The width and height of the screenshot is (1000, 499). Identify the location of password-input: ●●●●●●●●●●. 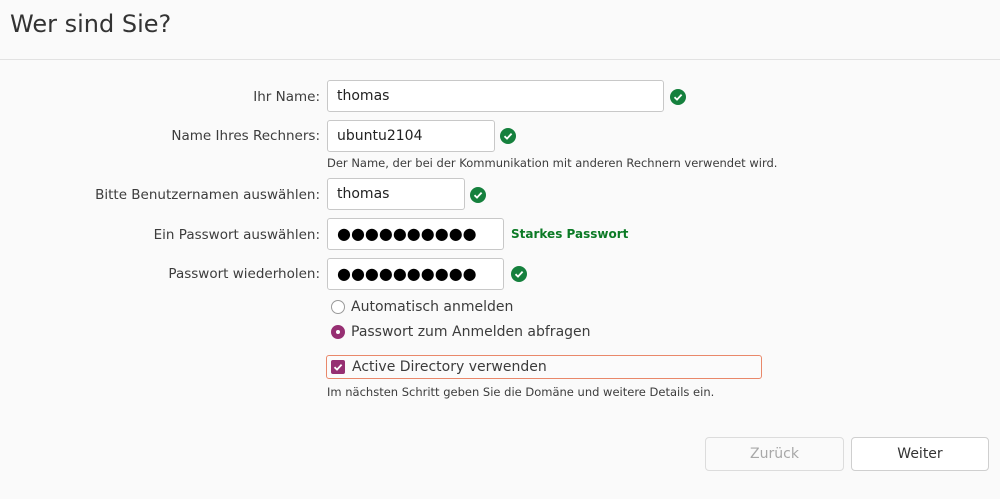
(415, 234).